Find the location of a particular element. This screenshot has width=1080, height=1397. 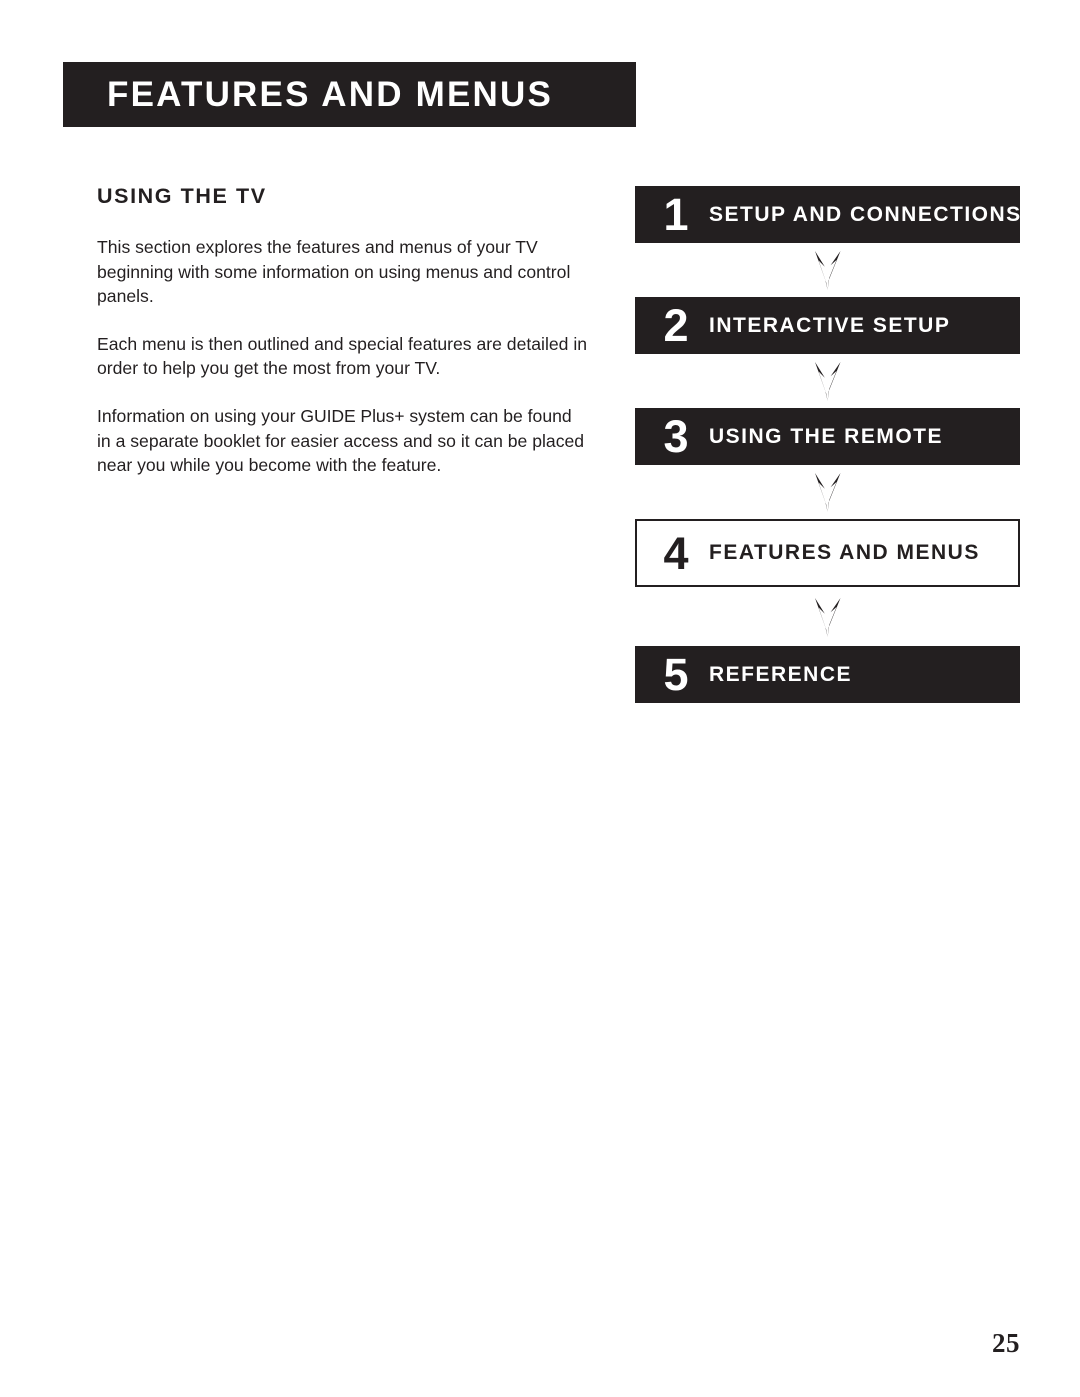

paragraph-3-lead-text: Information on using your is located at coordinates (199, 415).